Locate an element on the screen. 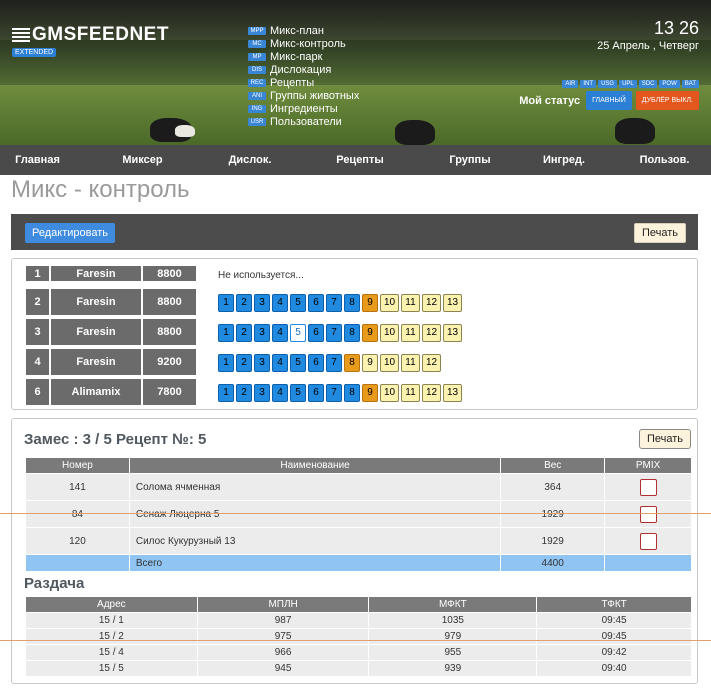  toolbar: Редактировать Печать is located at coordinates (354, 232).